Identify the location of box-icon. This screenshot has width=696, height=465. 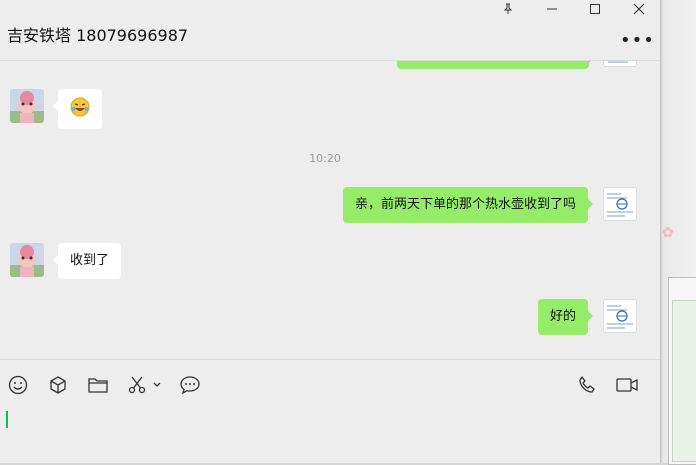
(58, 385).